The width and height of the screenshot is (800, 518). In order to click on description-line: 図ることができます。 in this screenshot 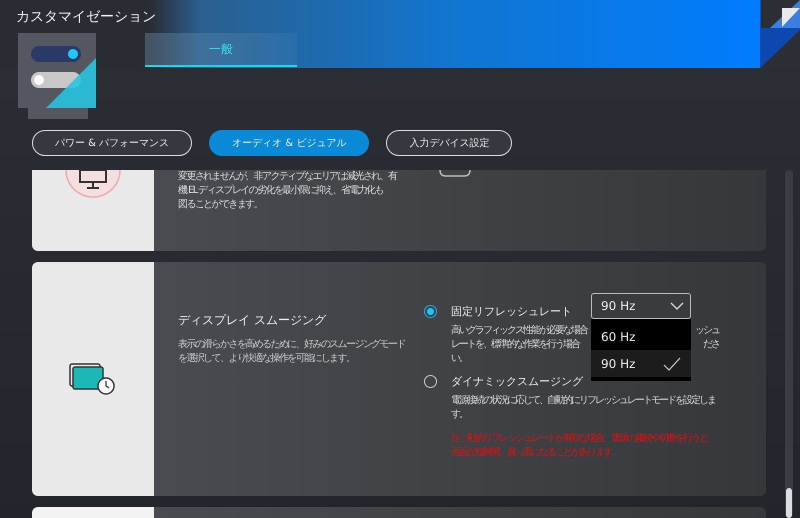, I will do `click(221, 205)`.